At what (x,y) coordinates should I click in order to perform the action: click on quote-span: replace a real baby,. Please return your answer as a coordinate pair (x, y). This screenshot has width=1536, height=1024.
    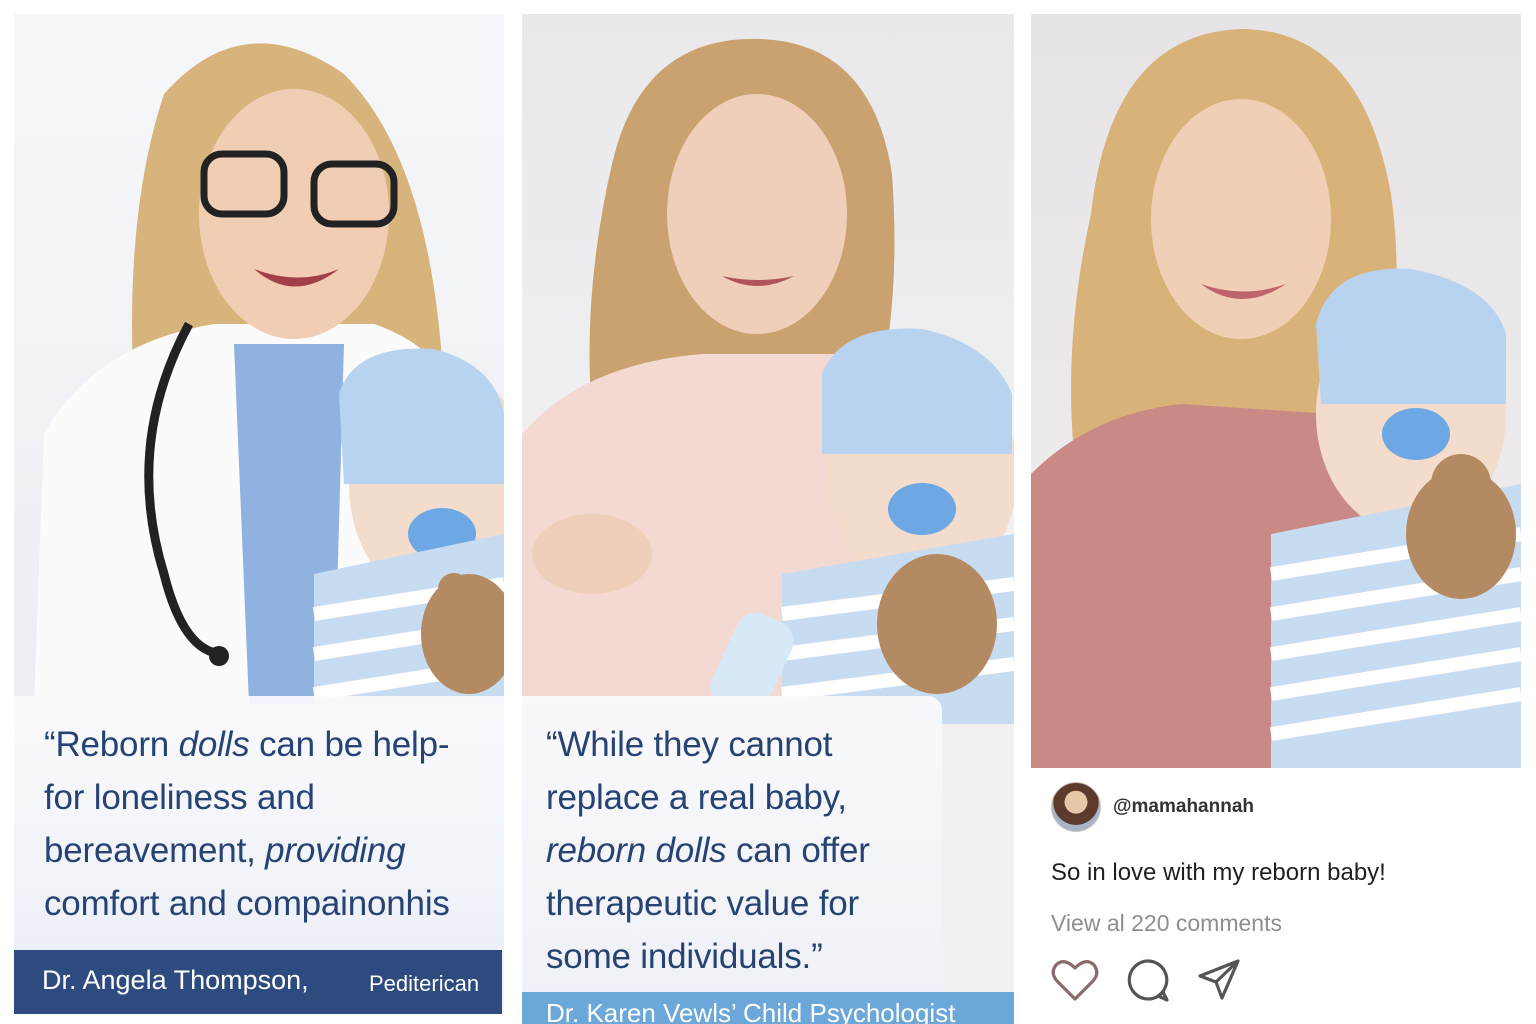
    Looking at the image, I should click on (696, 797).